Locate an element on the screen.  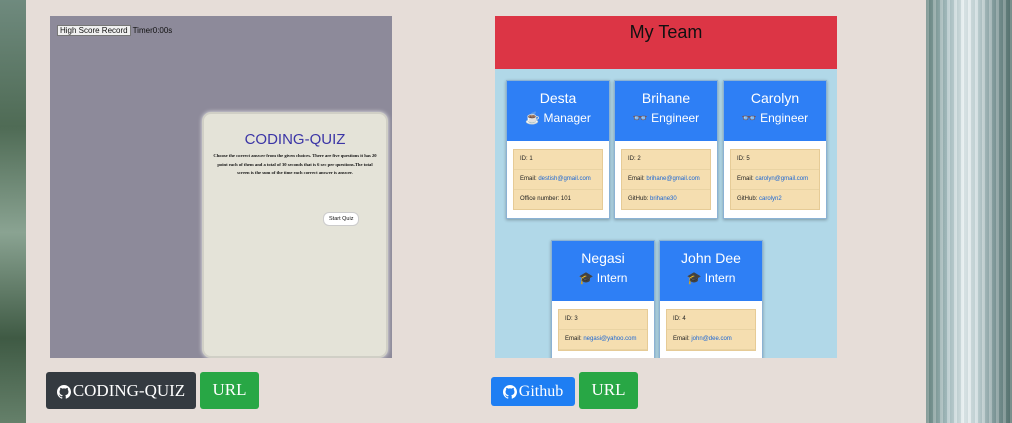
coding-quiz-repo-label: CODING-QUIZ is located at coordinates (129, 390).